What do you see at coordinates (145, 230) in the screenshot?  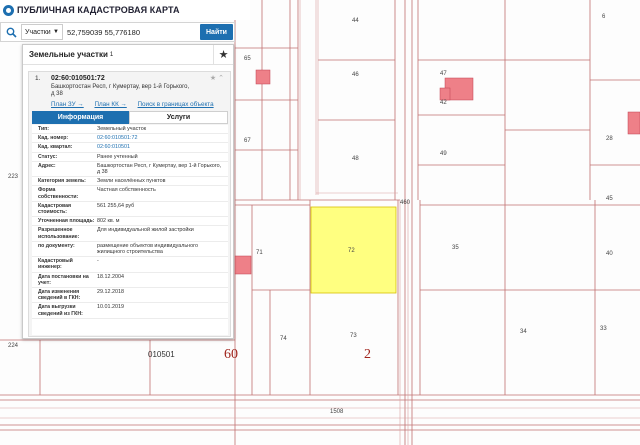 I see `info-value: Для индивидуальной жилой застройки` at bounding box center [145, 230].